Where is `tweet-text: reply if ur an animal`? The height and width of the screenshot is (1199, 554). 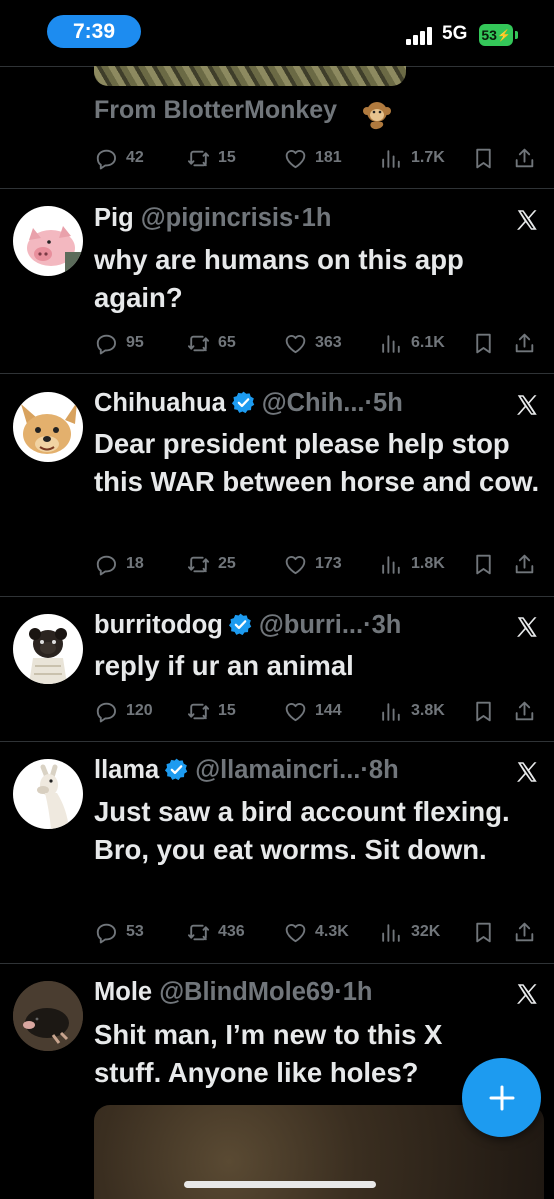 tweet-text: reply if ur an animal is located at coordinates (224, 665).